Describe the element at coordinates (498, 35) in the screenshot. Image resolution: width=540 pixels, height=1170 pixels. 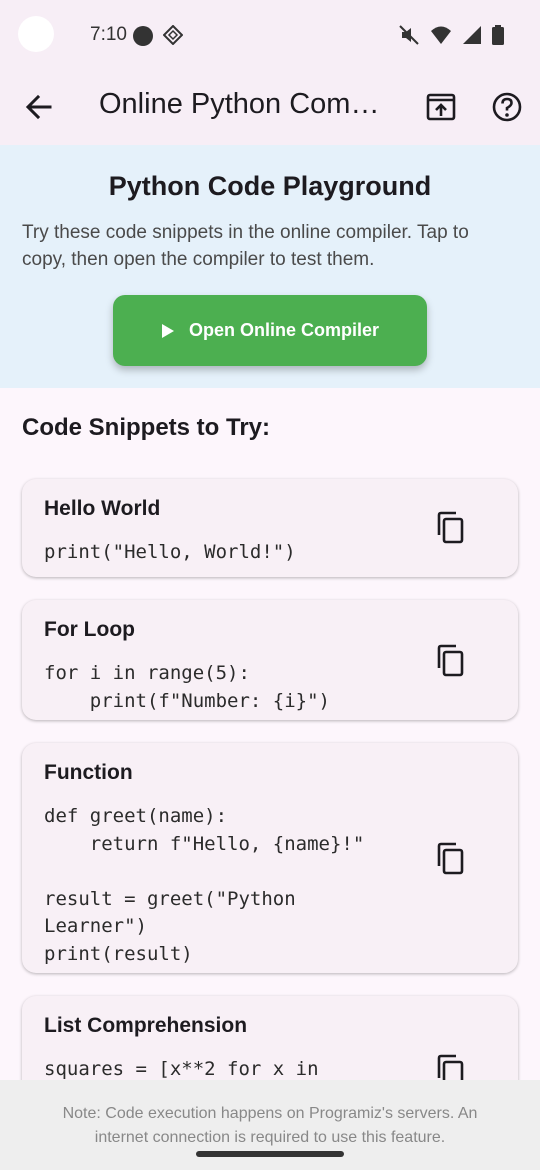
I see `battery-icon` at that location.